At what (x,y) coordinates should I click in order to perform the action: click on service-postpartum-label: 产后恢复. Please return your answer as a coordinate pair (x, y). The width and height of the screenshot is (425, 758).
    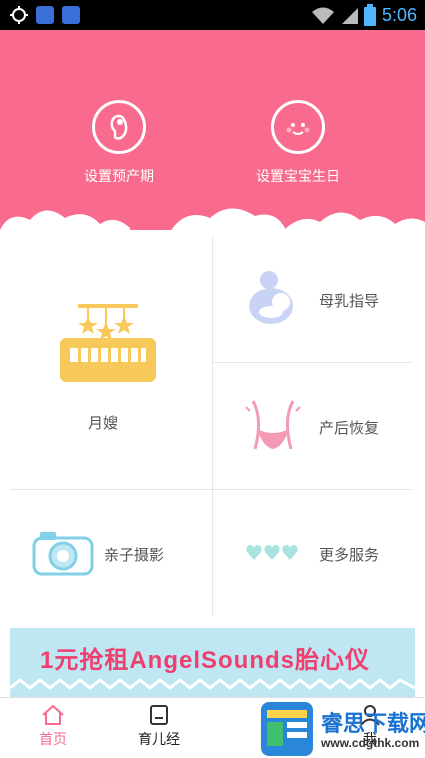
    Looking at the image, I should click on (349, 428).